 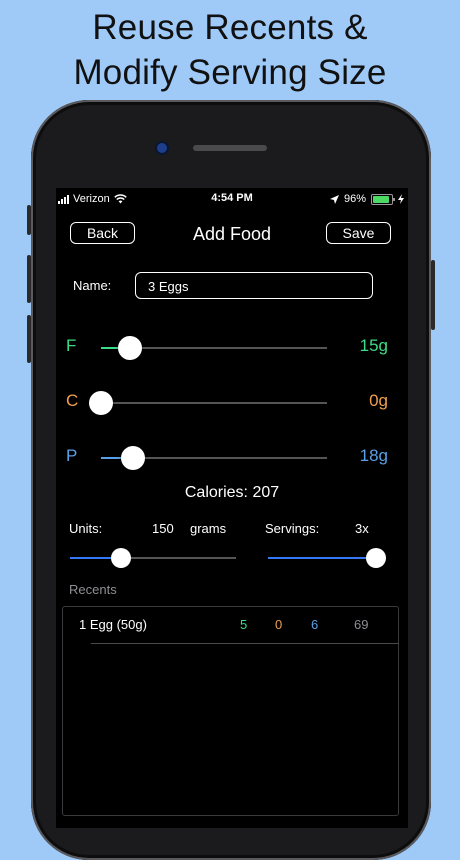 I want to click on servings-slider-fill, so click(x=322, y=558).